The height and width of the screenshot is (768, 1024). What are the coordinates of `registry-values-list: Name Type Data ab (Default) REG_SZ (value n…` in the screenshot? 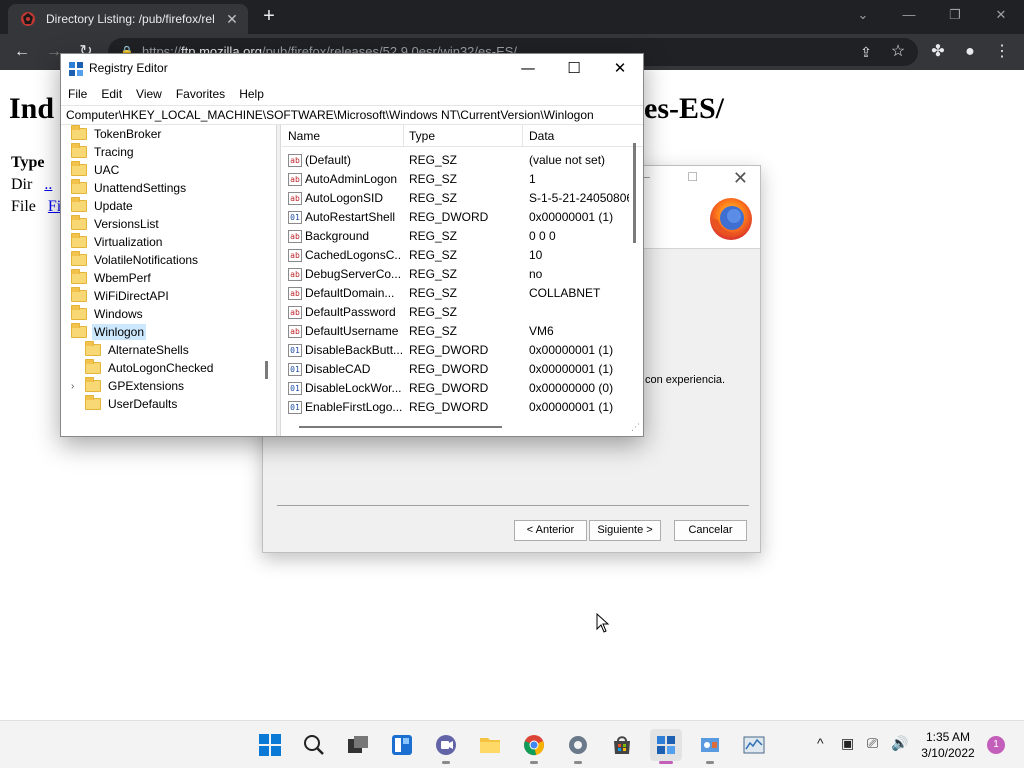 It's located at (462, 280).